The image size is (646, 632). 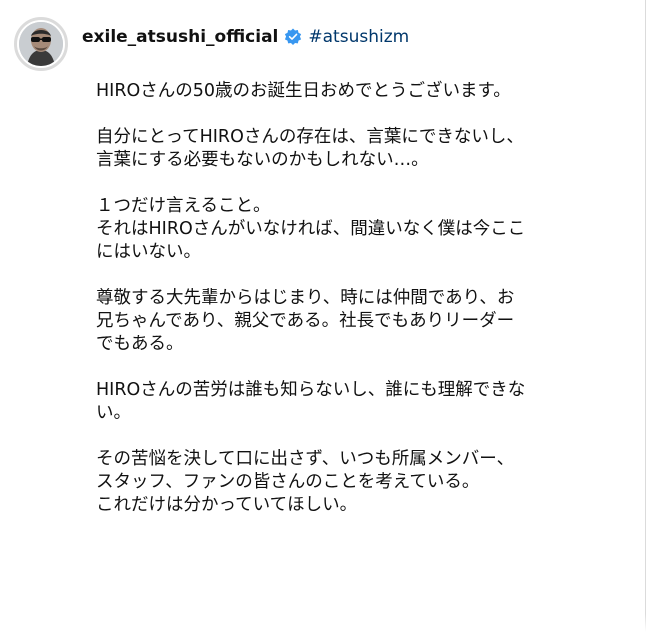 What do you see at coordinates (311, 229) in the screenshot?
I see `caption-line: それはHIROさんがいなければ、間違いなく僕は今ここ` at bounding box center [311, 229].